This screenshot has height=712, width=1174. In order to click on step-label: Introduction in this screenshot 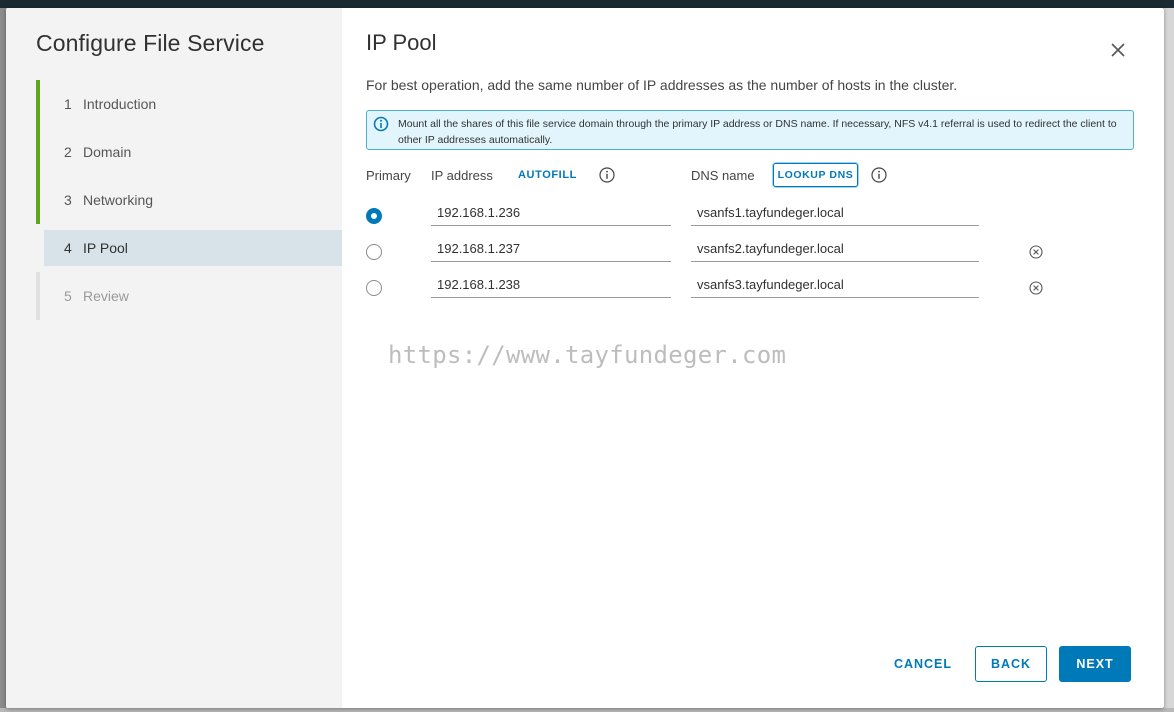, I will do `click(120, 104)`.